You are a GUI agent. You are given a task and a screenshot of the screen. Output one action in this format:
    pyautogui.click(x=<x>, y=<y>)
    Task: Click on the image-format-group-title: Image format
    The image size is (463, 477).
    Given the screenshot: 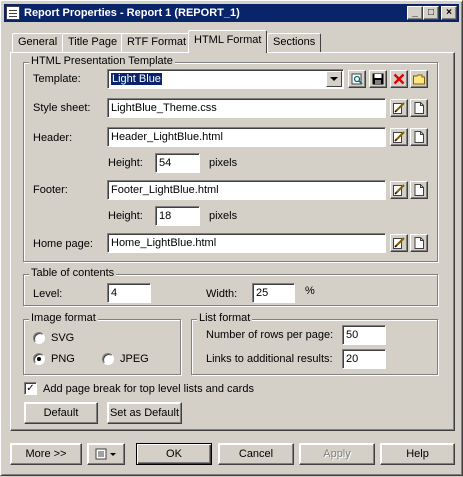 What is the action you would take?
    pyautogui.click(x=63, y=318)
    